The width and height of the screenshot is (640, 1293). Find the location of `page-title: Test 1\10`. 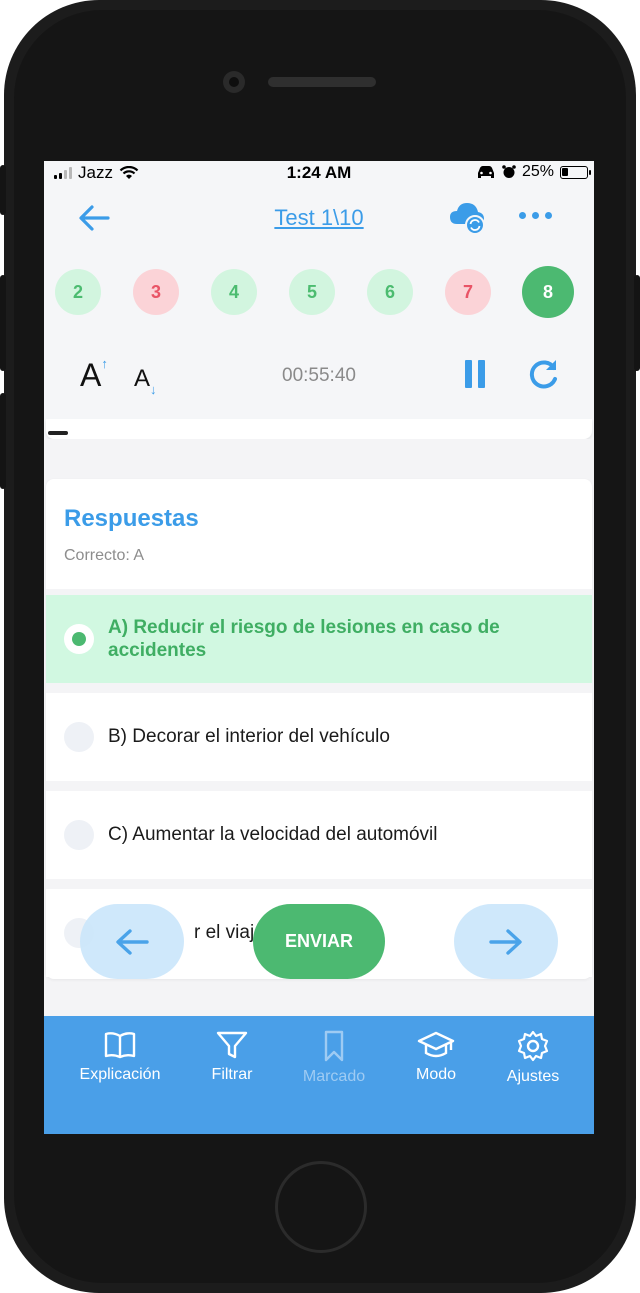

page-title: Test 1\10 is located at coordinates (319, 218).